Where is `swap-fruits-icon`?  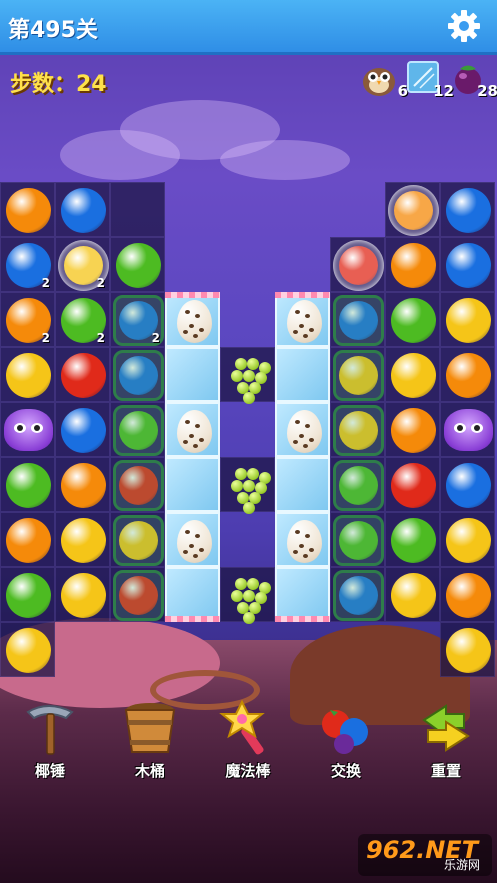 swap-fruits-icon is located at coordinates (345, 732).